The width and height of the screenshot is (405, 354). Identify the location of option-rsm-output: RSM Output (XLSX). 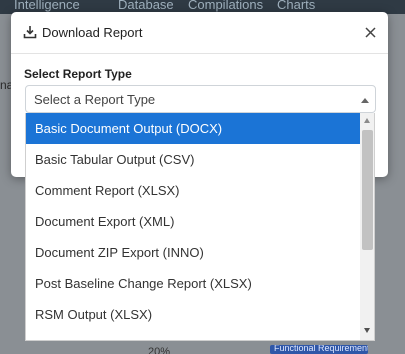
(193, 314).